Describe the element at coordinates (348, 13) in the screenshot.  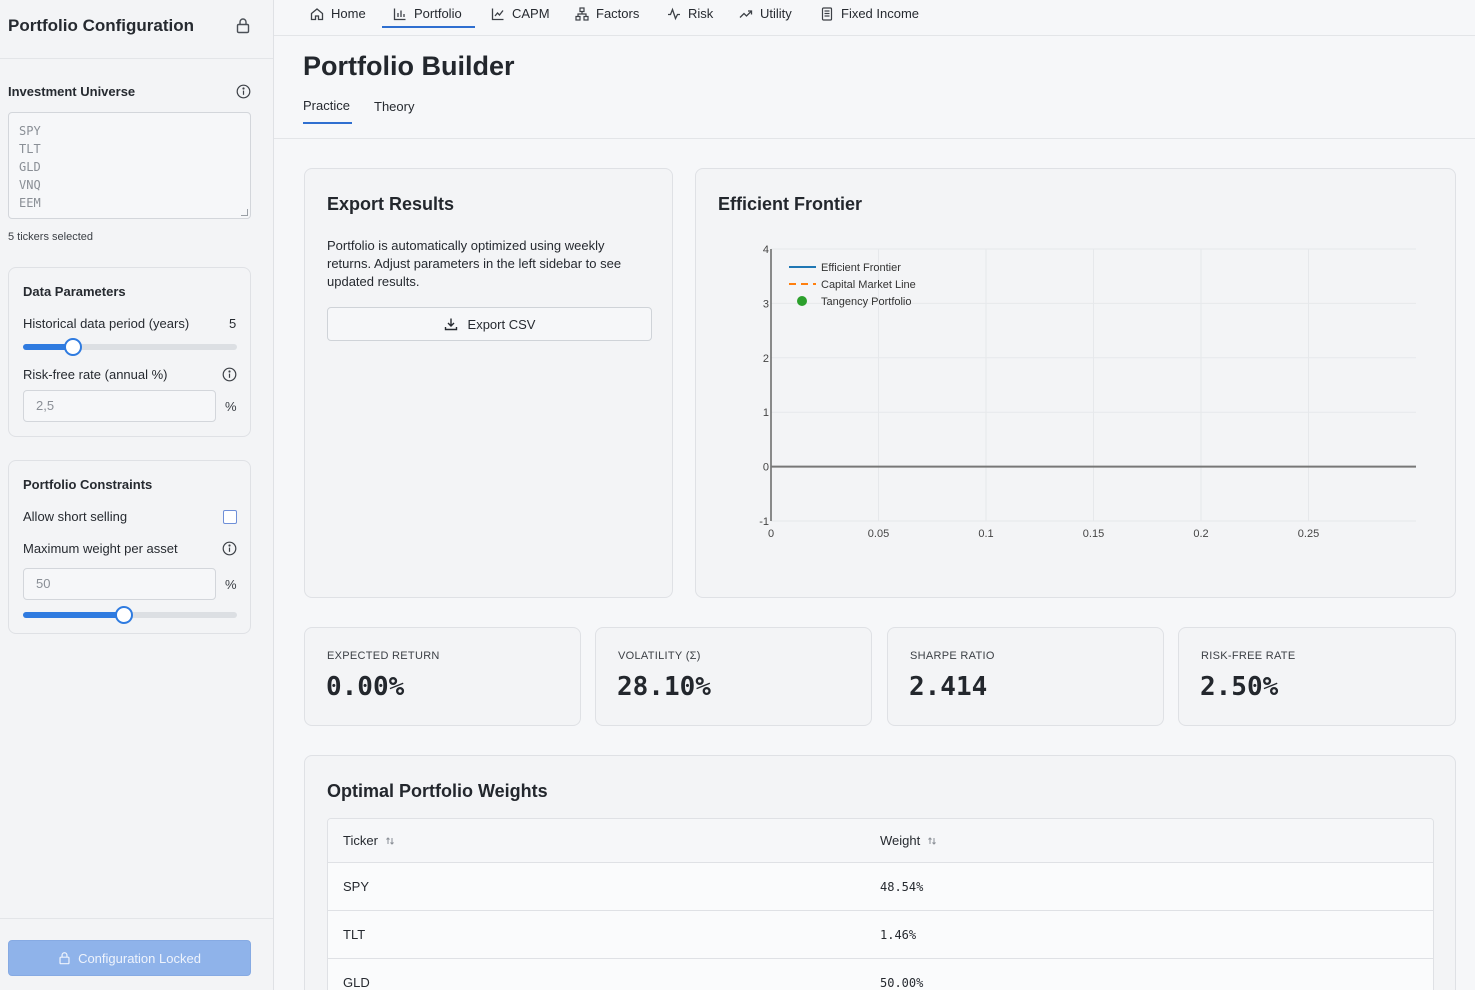
I see `nav-label: Home` at that location.